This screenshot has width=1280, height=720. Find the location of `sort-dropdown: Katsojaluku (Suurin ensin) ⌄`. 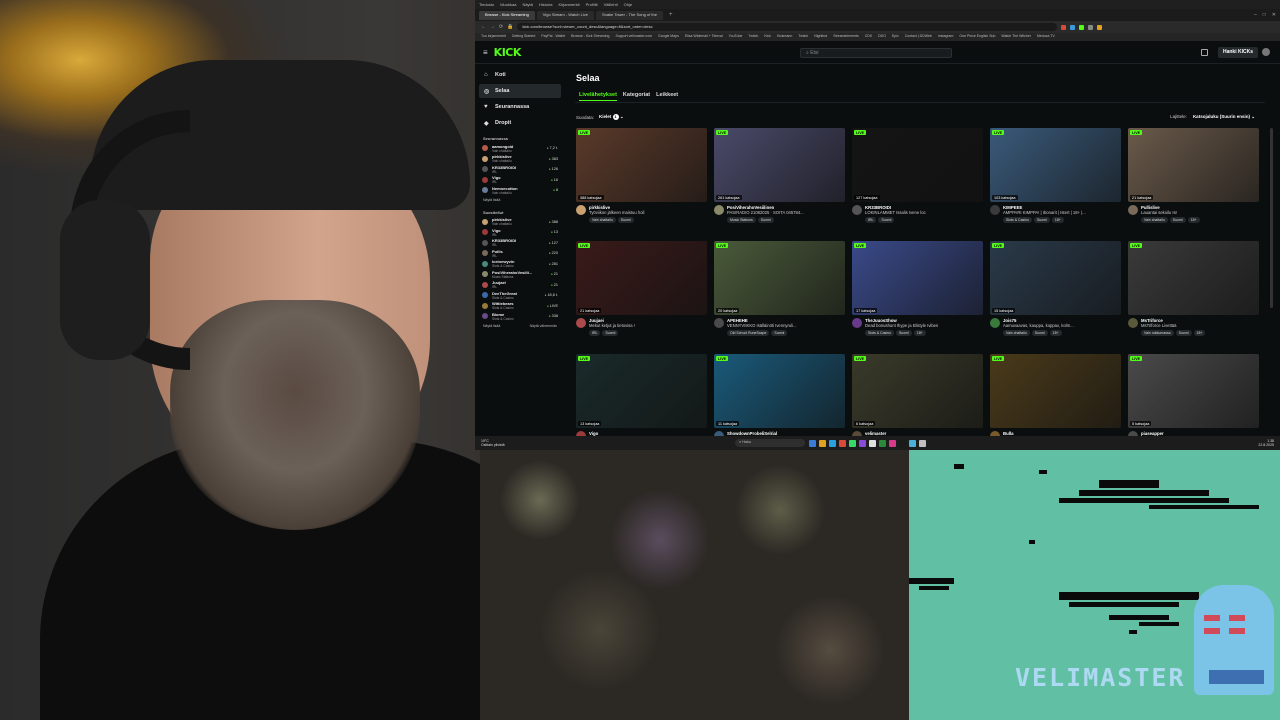

sort-dropdown: Katsojaluku (Suurin ensin) ⌄ is located at coordinates (1224, 117).